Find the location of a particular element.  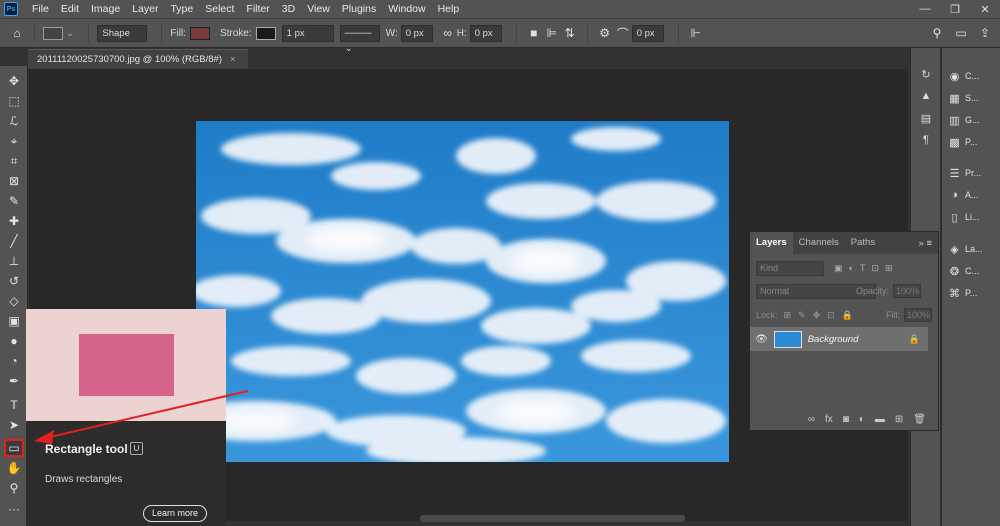

workspace-icon: ▭ is located at coordinates (961, 33).